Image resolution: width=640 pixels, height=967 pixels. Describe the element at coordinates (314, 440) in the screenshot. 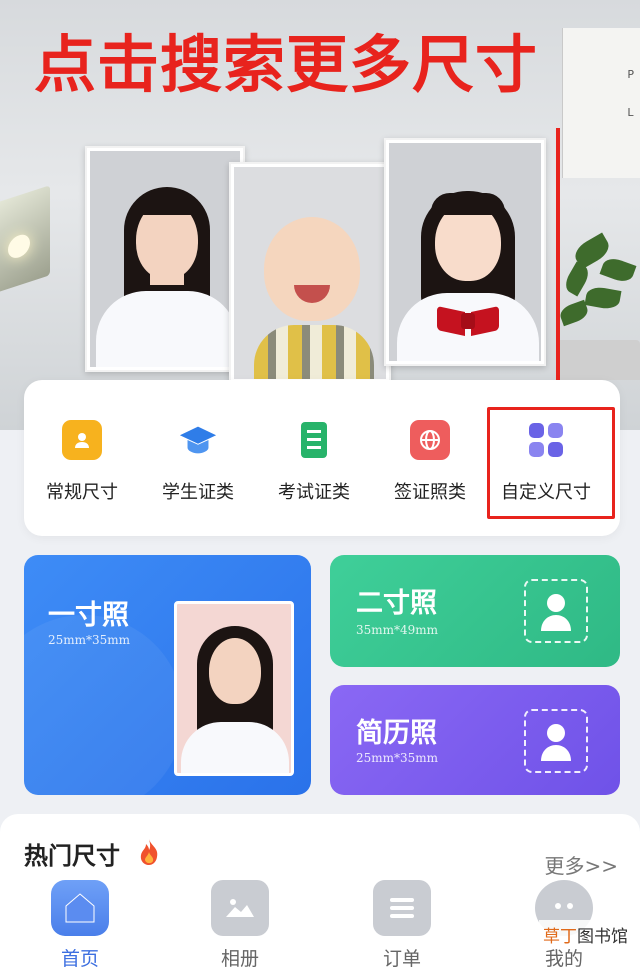

I see `document-list-icon` at that location.